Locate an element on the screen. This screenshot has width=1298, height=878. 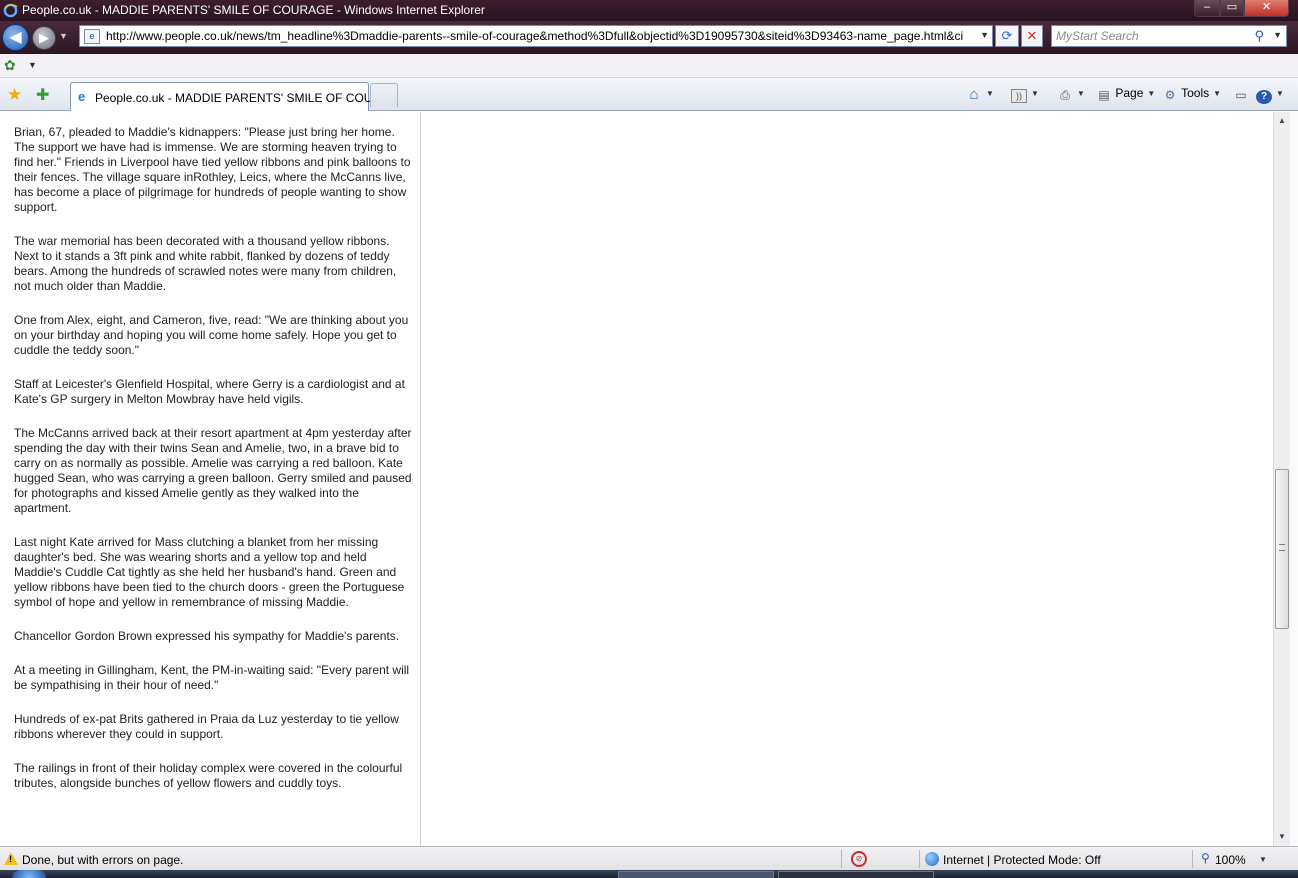
grip-icon is located at coordinates (1282, 548).